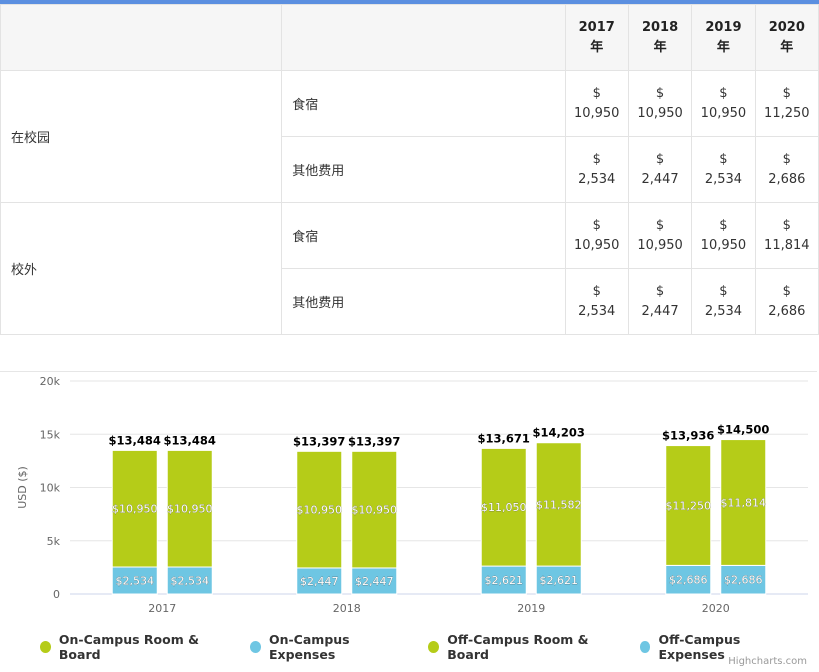 The image size is (819, 672). What do you see at coordinates (786, 27) in the screenshot?
I see `header-year-label: 2020` at bounding box center [786, 27].